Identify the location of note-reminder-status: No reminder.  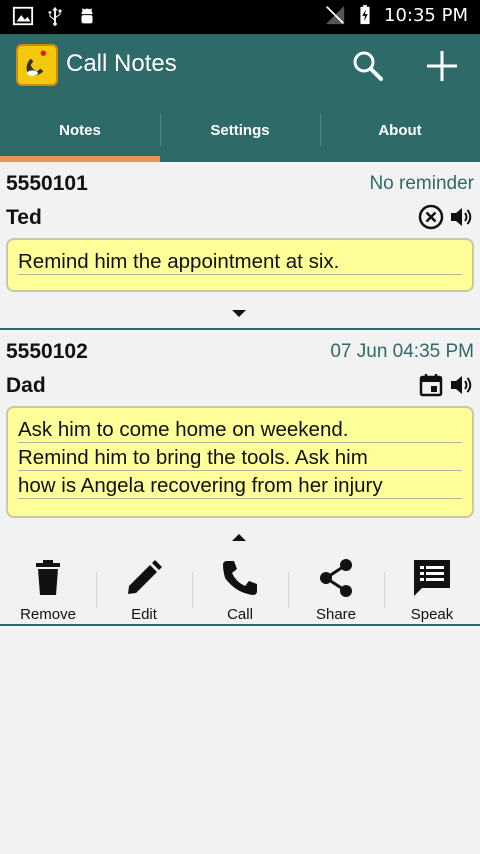
(421, 183).